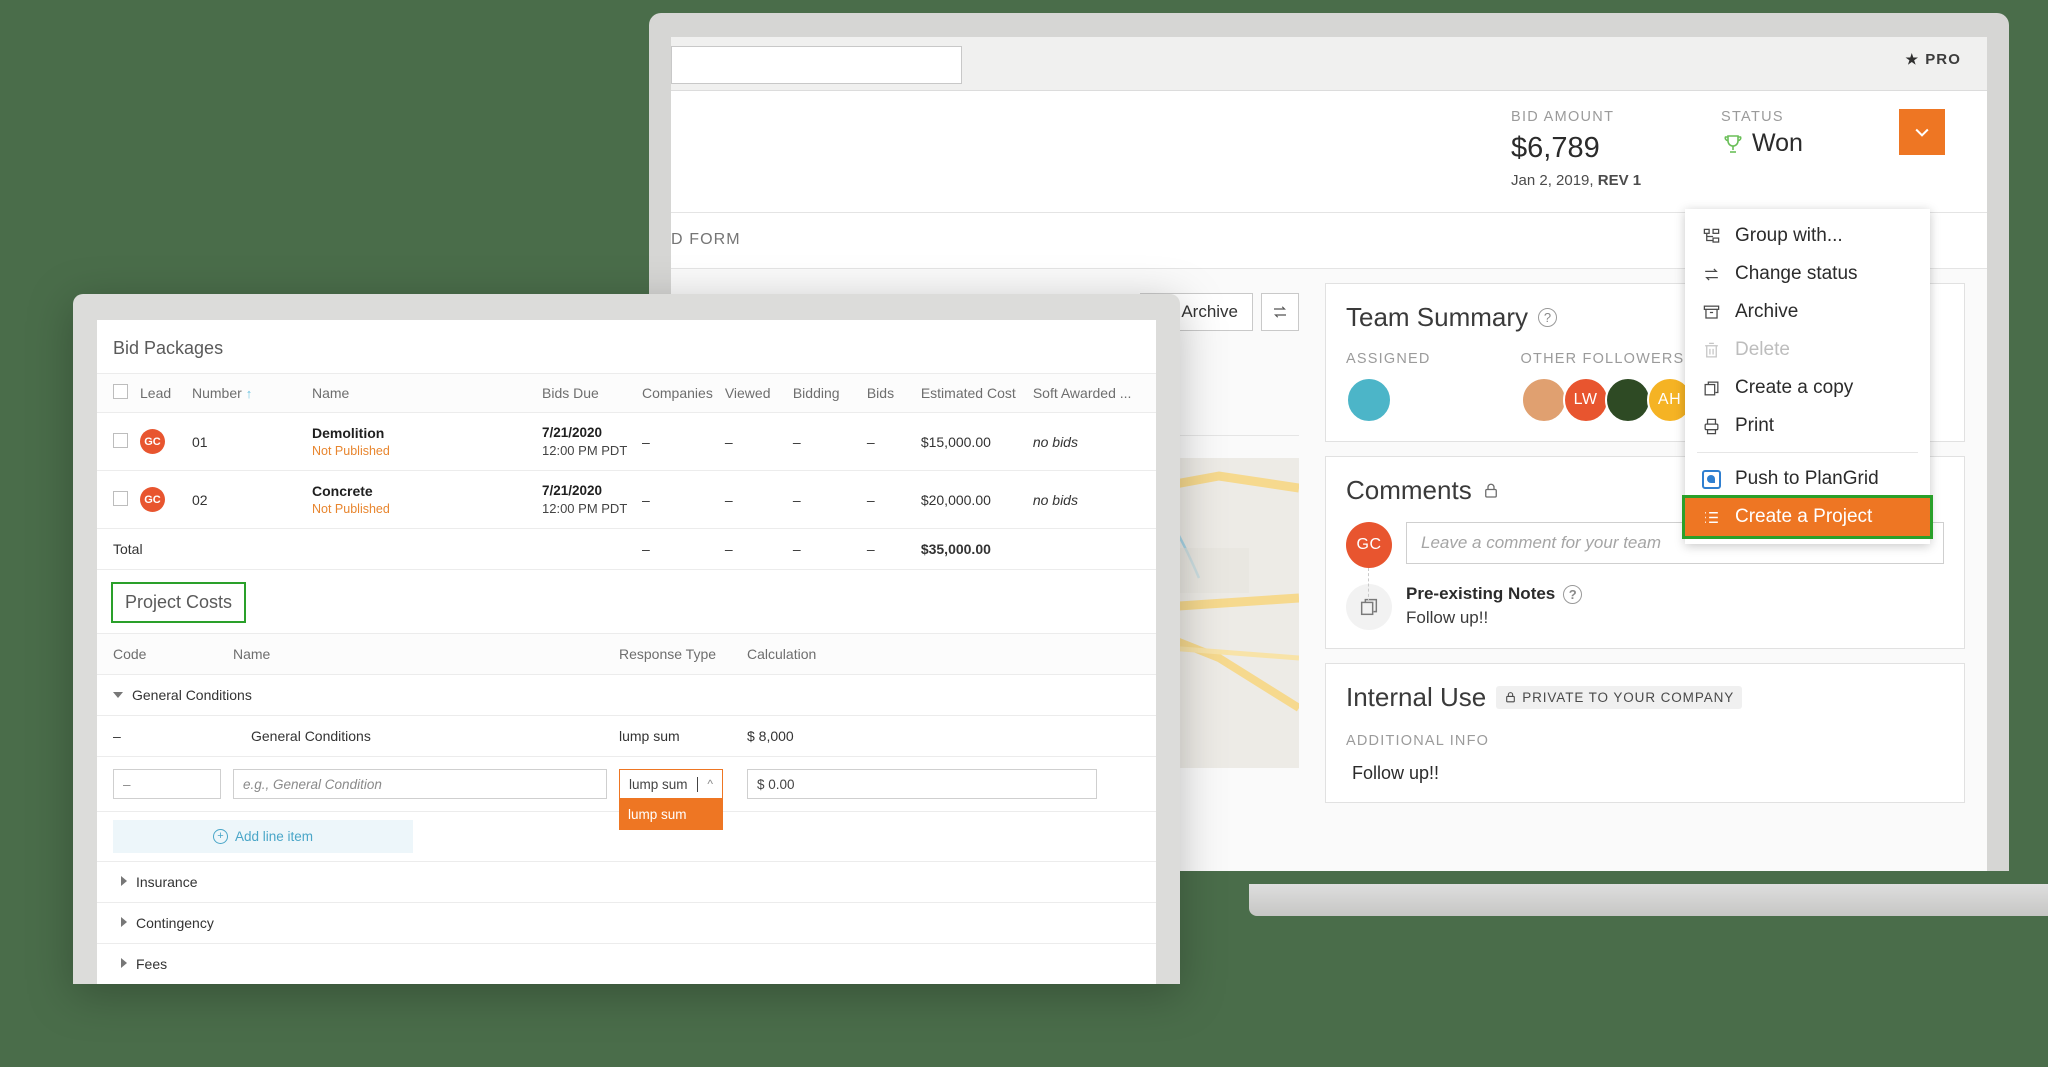 Image resolution: width=2048 pixels, height=1067 pixels. Describe the element at coordinates (1576, 180) in the screenshot. I see `bid-amount-date: Jan 2, 2019, REV 1` at that location.